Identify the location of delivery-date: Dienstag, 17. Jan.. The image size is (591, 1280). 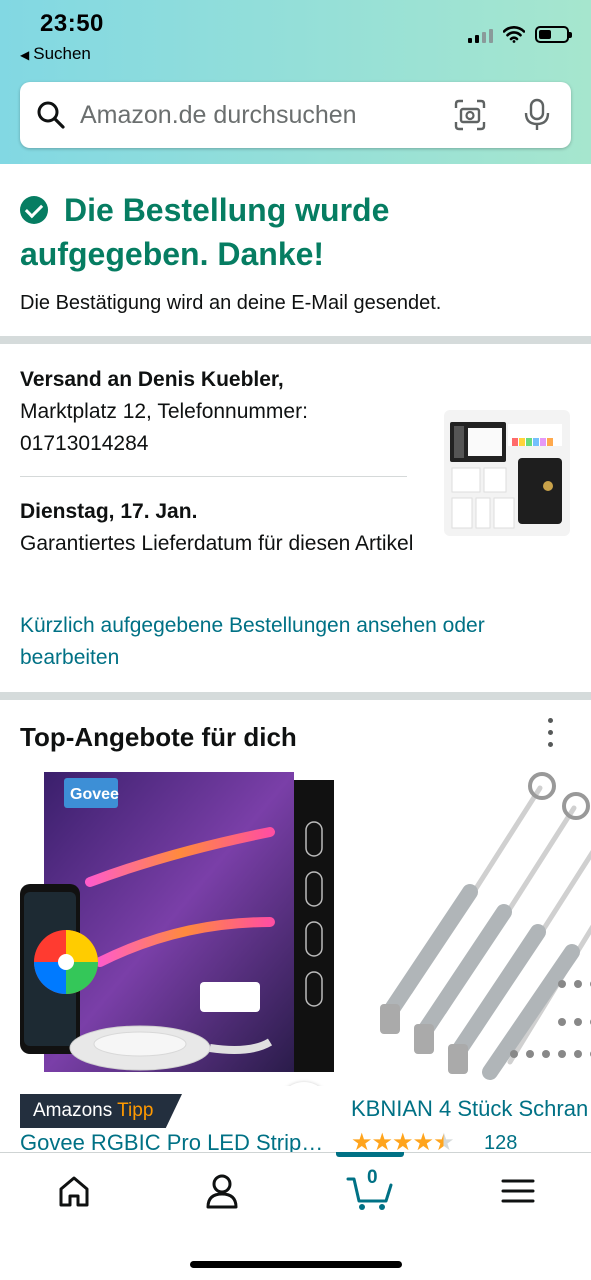
(109, 511).